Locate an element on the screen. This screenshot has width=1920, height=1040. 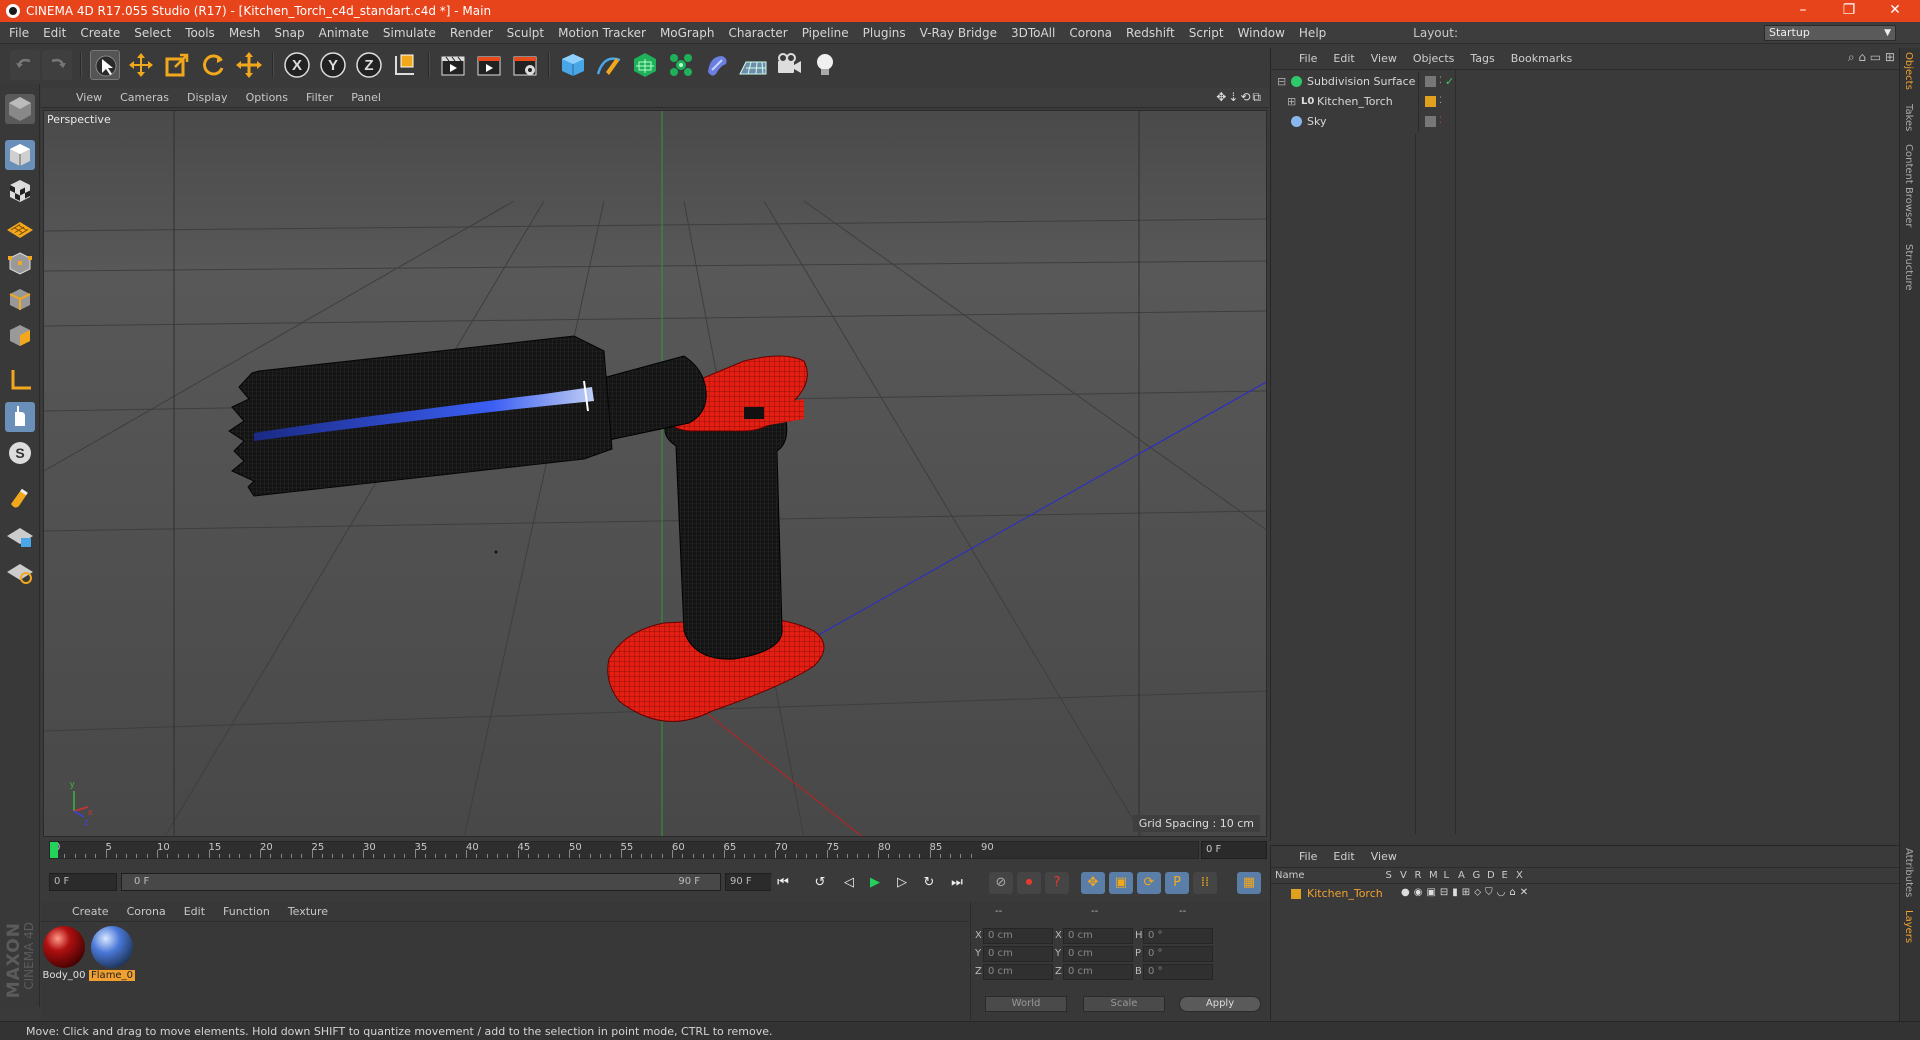
layer-flag-icons: ●◉▣⊟▮⊞⬦⛉◡⌂✕ is located at coordinates (1466, 892).